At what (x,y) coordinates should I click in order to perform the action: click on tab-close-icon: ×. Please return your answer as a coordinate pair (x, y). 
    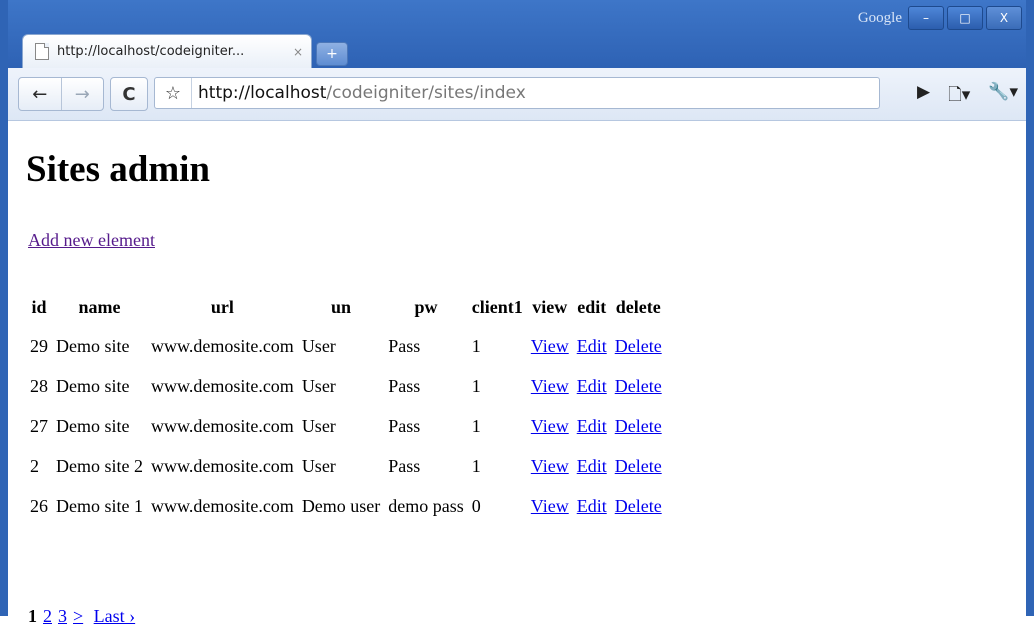
    Looking at the image, I should click on (298, 52).